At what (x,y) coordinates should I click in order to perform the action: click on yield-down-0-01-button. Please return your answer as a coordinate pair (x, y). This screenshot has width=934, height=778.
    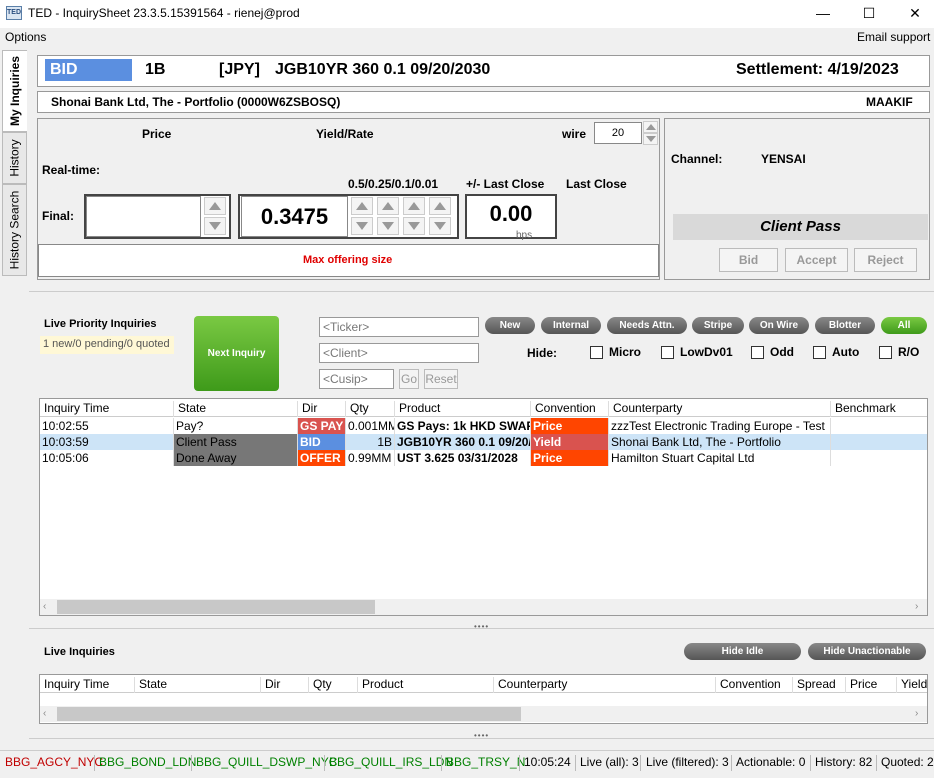
    Looking at the image, I should click on (440, 226).